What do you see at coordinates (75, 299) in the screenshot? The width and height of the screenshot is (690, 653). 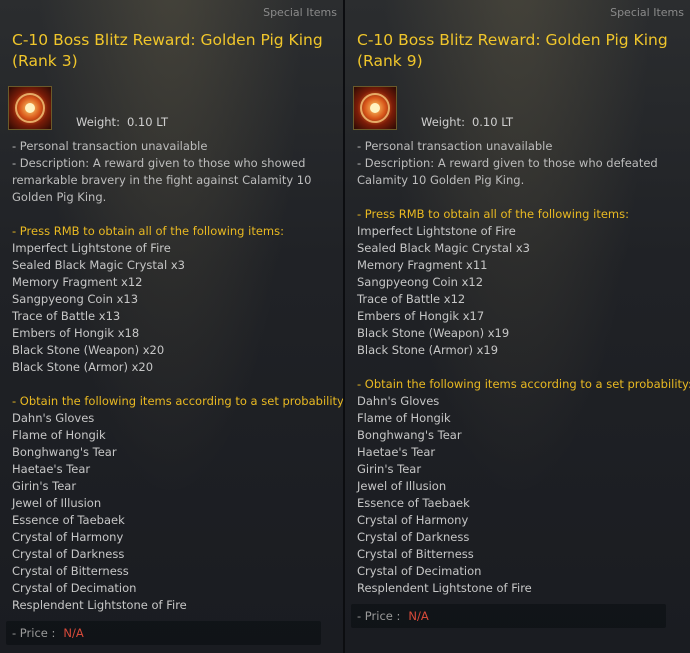 I see `list-item: Sangpyeong Coin x13` at bounding box center [75, 299].